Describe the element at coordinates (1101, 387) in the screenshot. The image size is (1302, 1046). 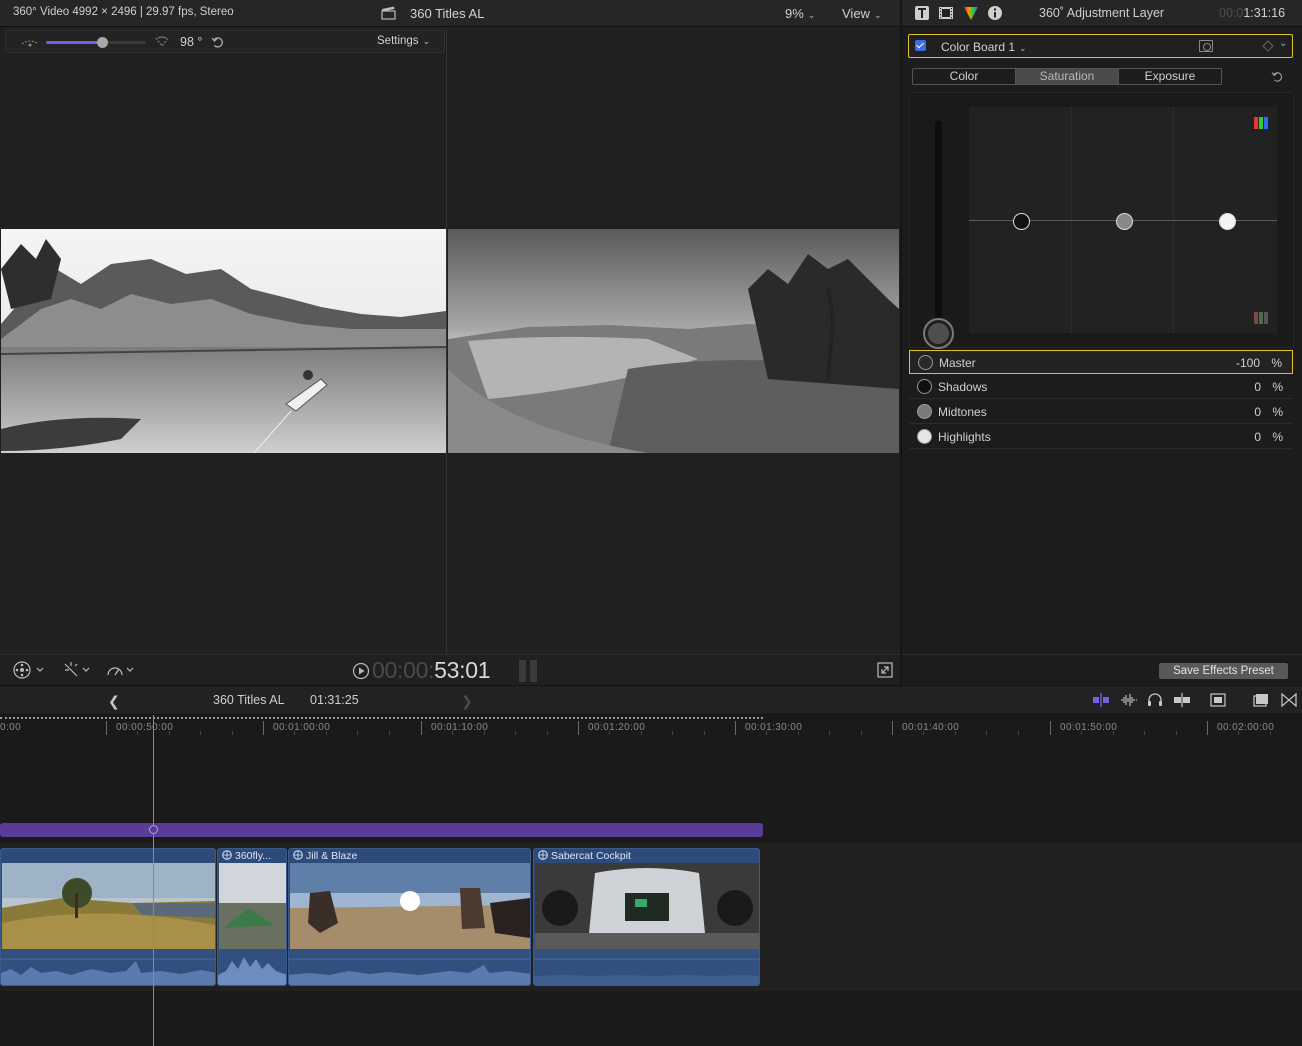
I see `param-row-shadows: Shadows 0 %` at that location.